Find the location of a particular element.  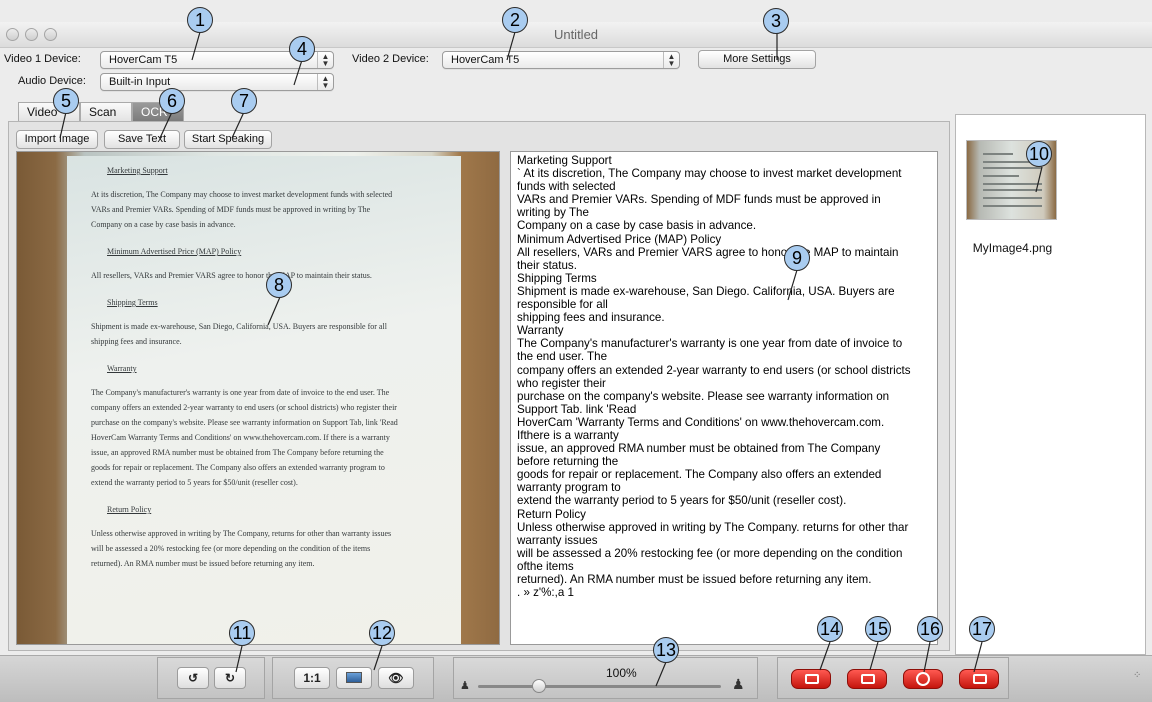

time-lapse-button is located at coordinates (979, 679).